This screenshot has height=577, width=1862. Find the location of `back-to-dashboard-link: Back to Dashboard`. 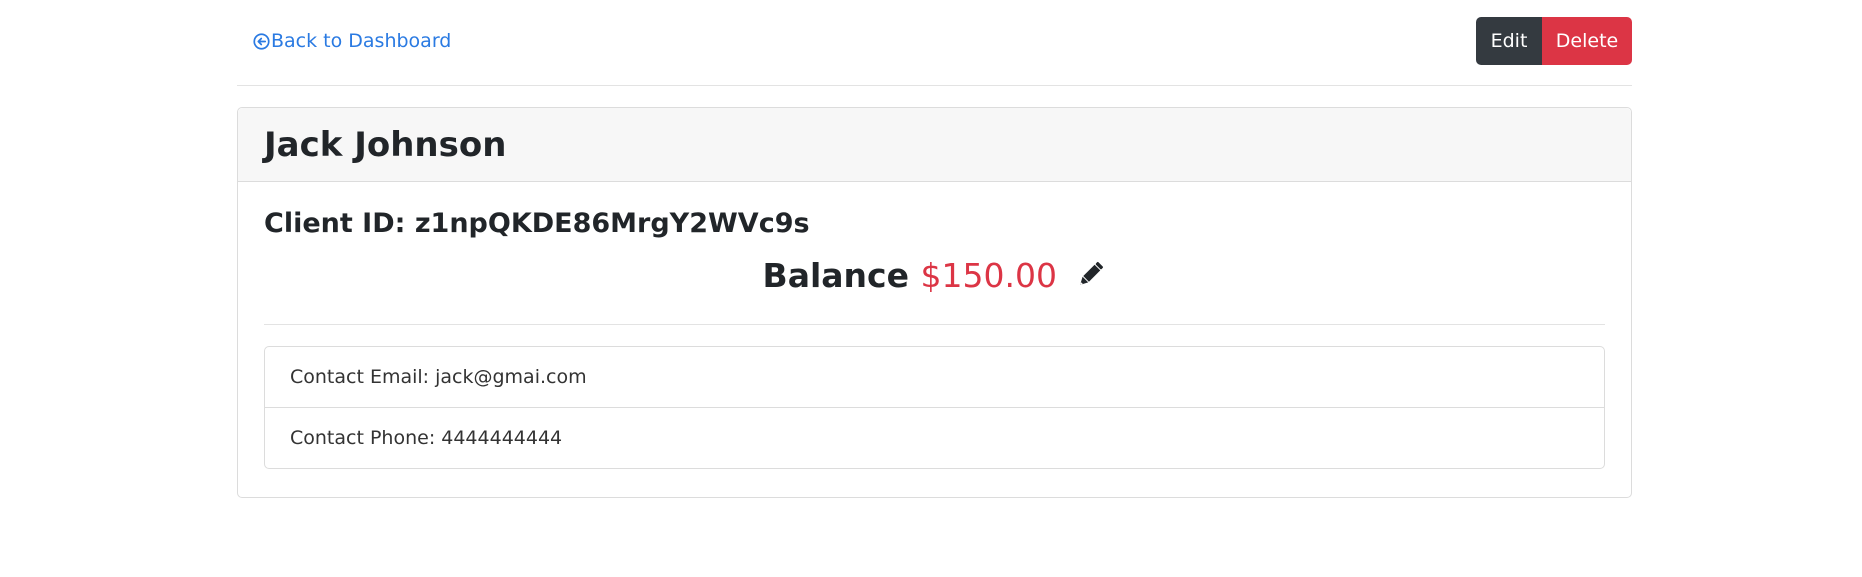

back-to-dashboard-link: Back to Dashboard is located at coordinates (352, 41).